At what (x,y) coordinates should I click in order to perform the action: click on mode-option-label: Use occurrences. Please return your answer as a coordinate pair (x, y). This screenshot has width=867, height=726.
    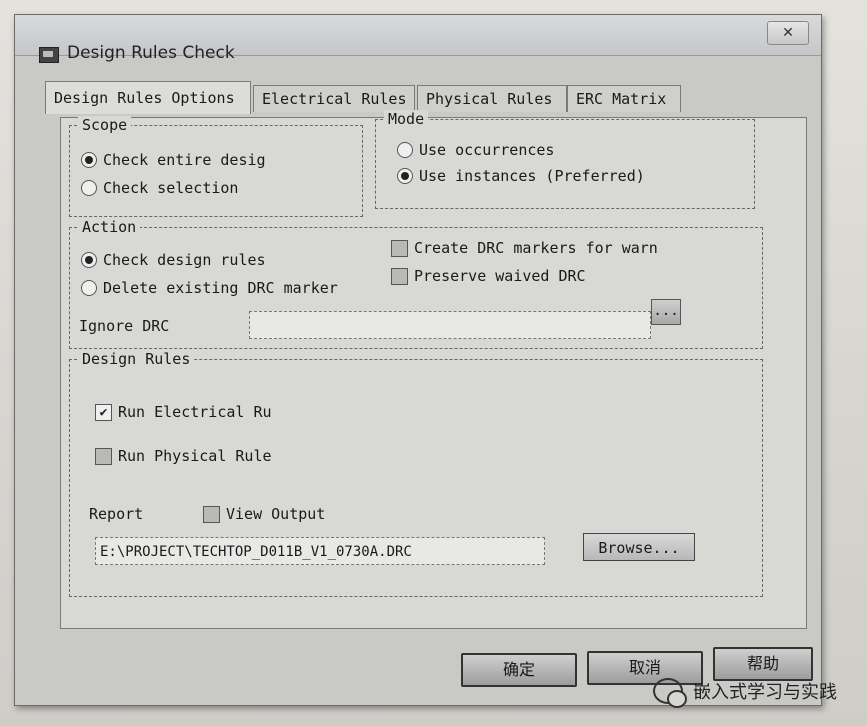
    Looking at the image, I should click on (487, 150).